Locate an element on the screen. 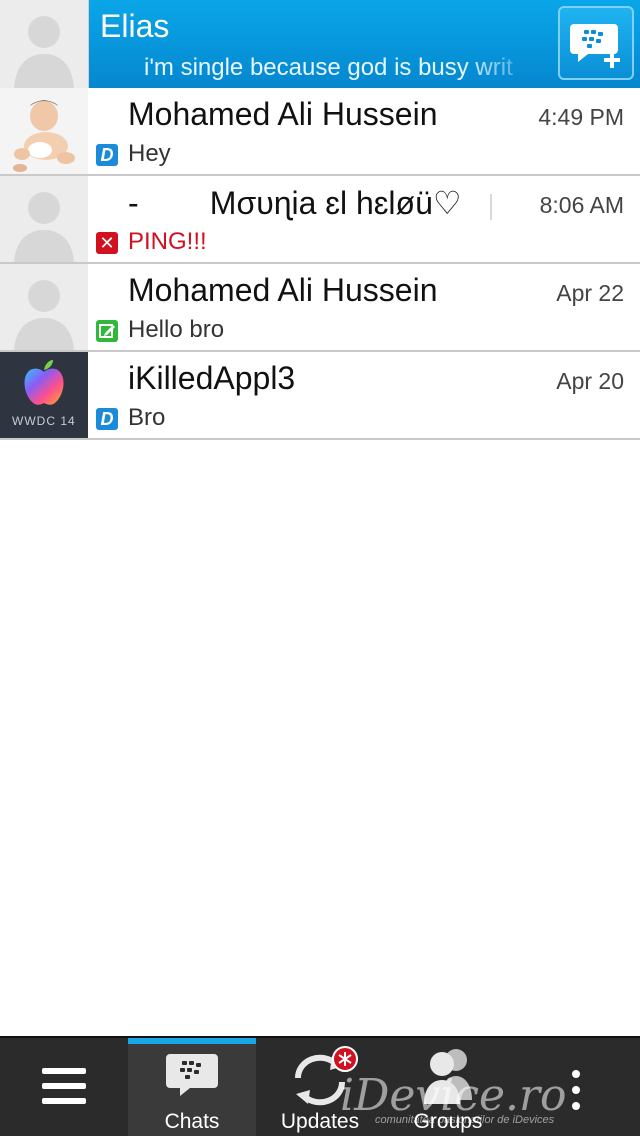 This screenshot has width=640, height=1136. new-chat-button is located at coordinates (596, 43).